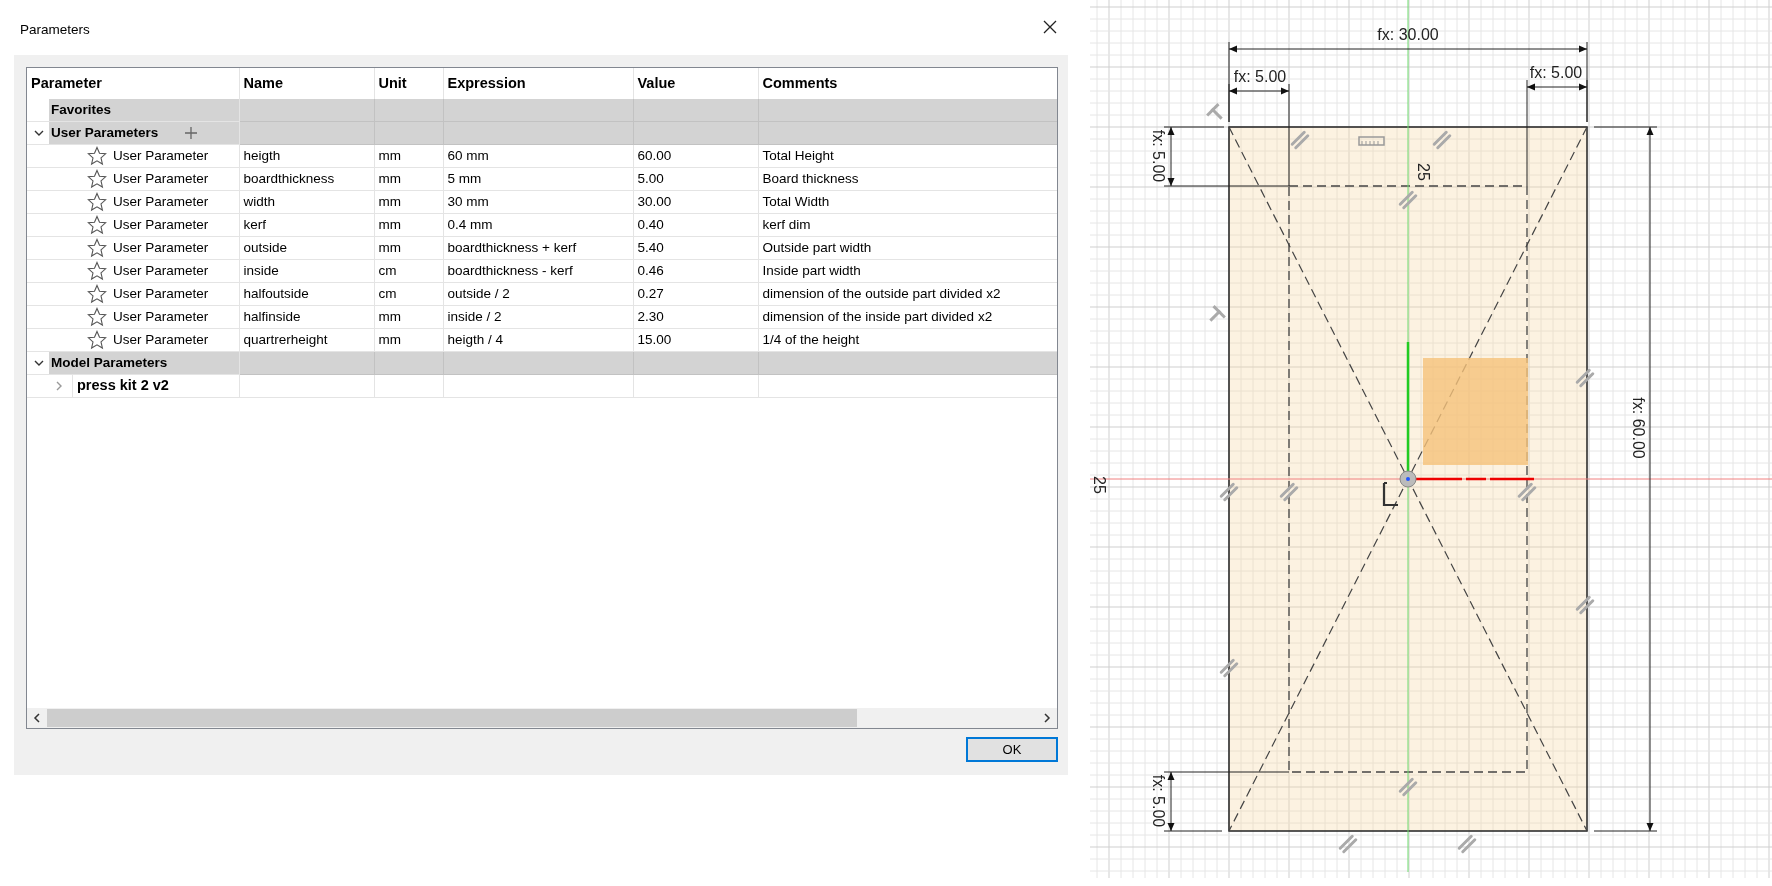 The image size is (1772, 886). Describe the element at coordinates (907, 294) in the screenshot. I see `table-cell: dimension of the outside part divided x2` at that location.